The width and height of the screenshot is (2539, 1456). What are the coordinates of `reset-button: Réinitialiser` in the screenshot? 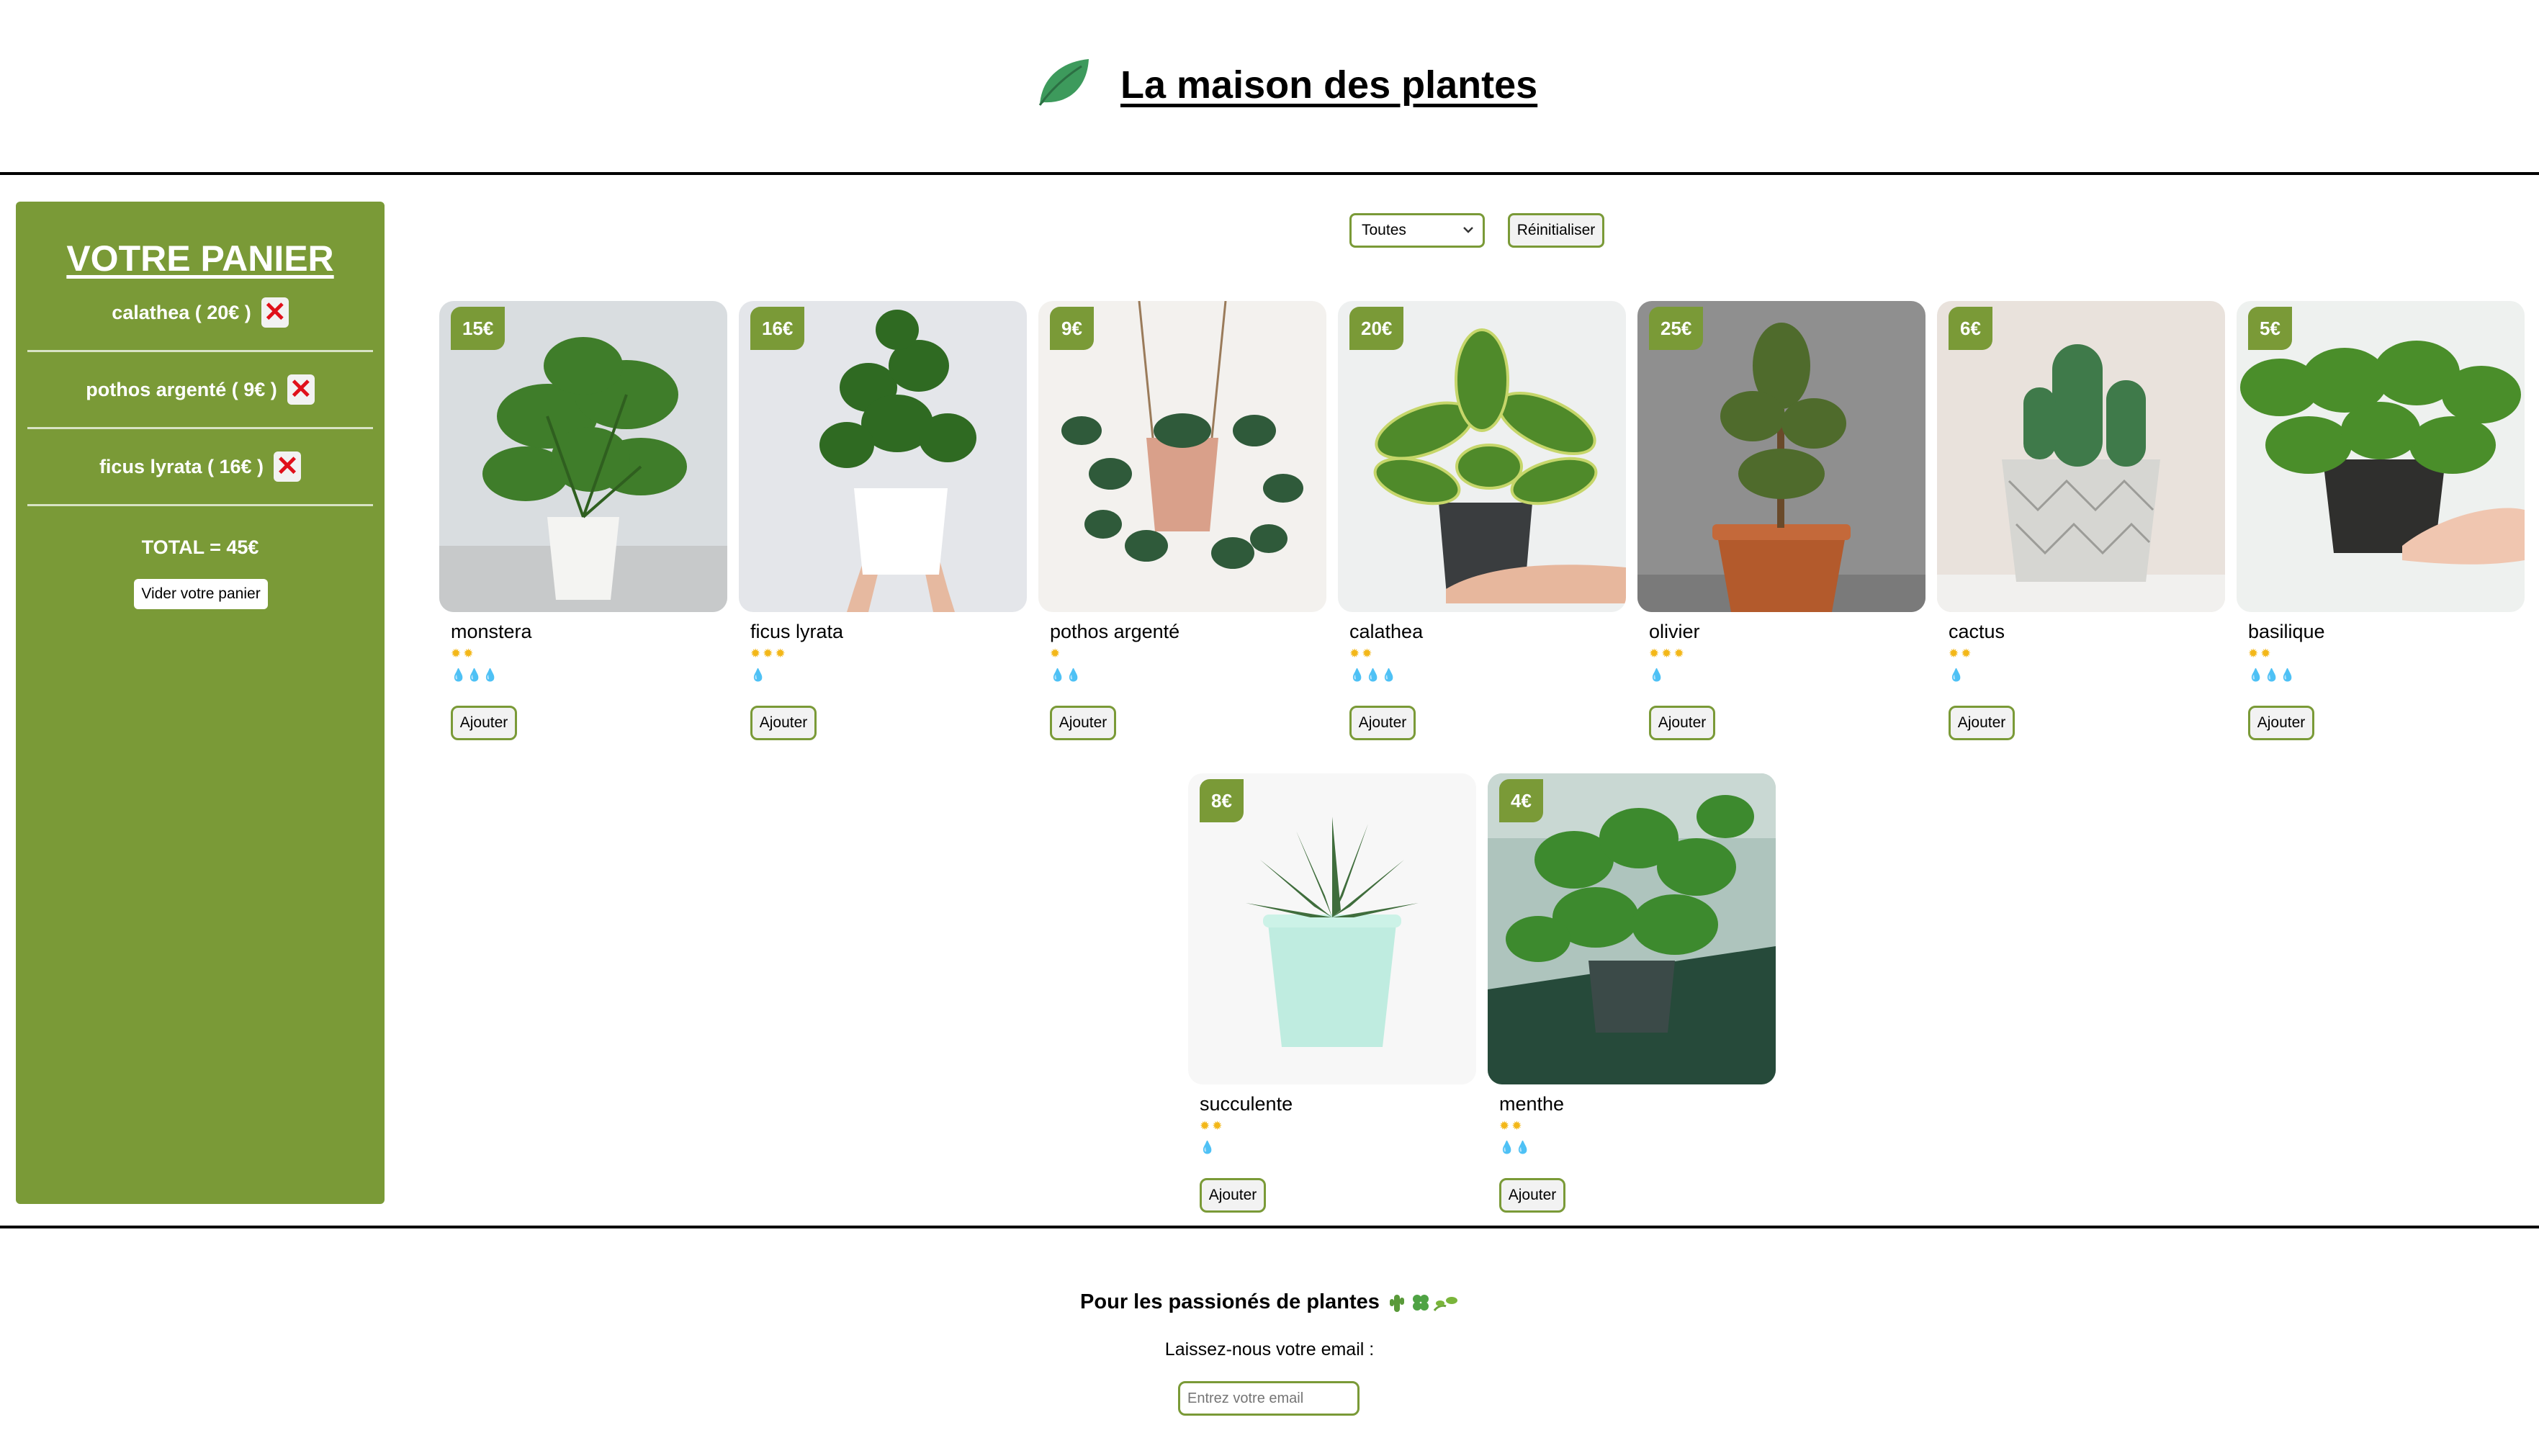 It's located at (1556, 230).